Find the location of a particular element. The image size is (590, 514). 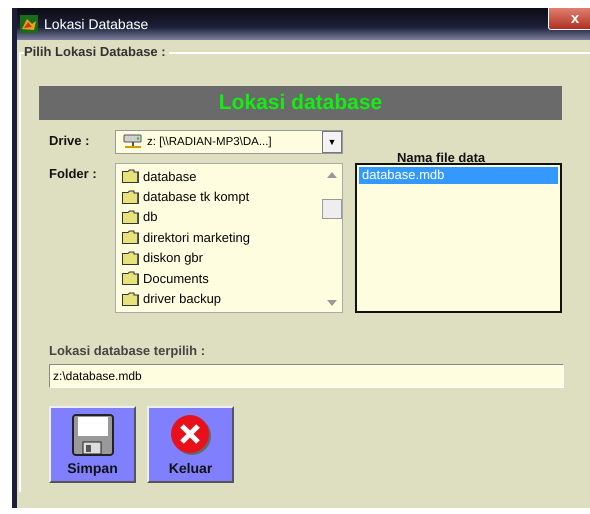

exit-button: Keluar is located at coordinates (190, 444).